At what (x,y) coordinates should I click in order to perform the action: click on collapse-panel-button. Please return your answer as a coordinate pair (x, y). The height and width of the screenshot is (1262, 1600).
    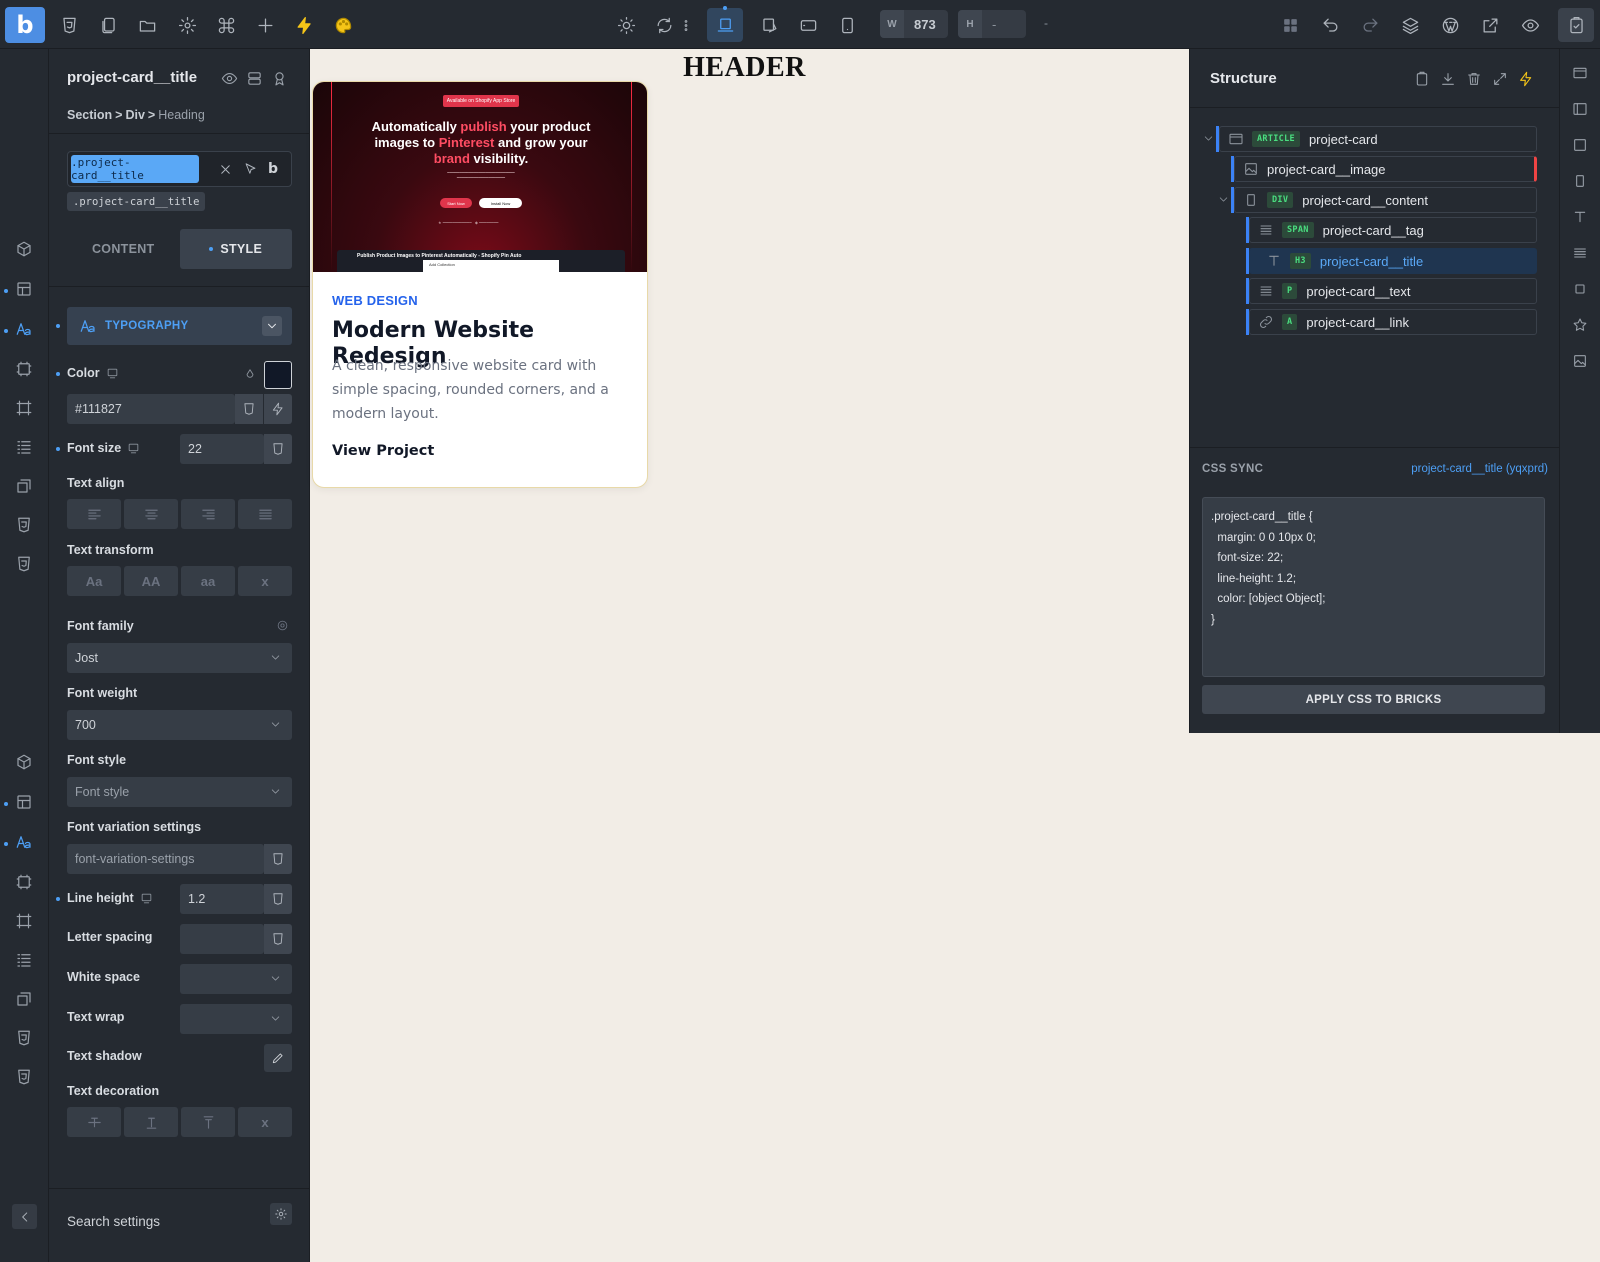
    Looking at the image, I should click on (24, 1216).